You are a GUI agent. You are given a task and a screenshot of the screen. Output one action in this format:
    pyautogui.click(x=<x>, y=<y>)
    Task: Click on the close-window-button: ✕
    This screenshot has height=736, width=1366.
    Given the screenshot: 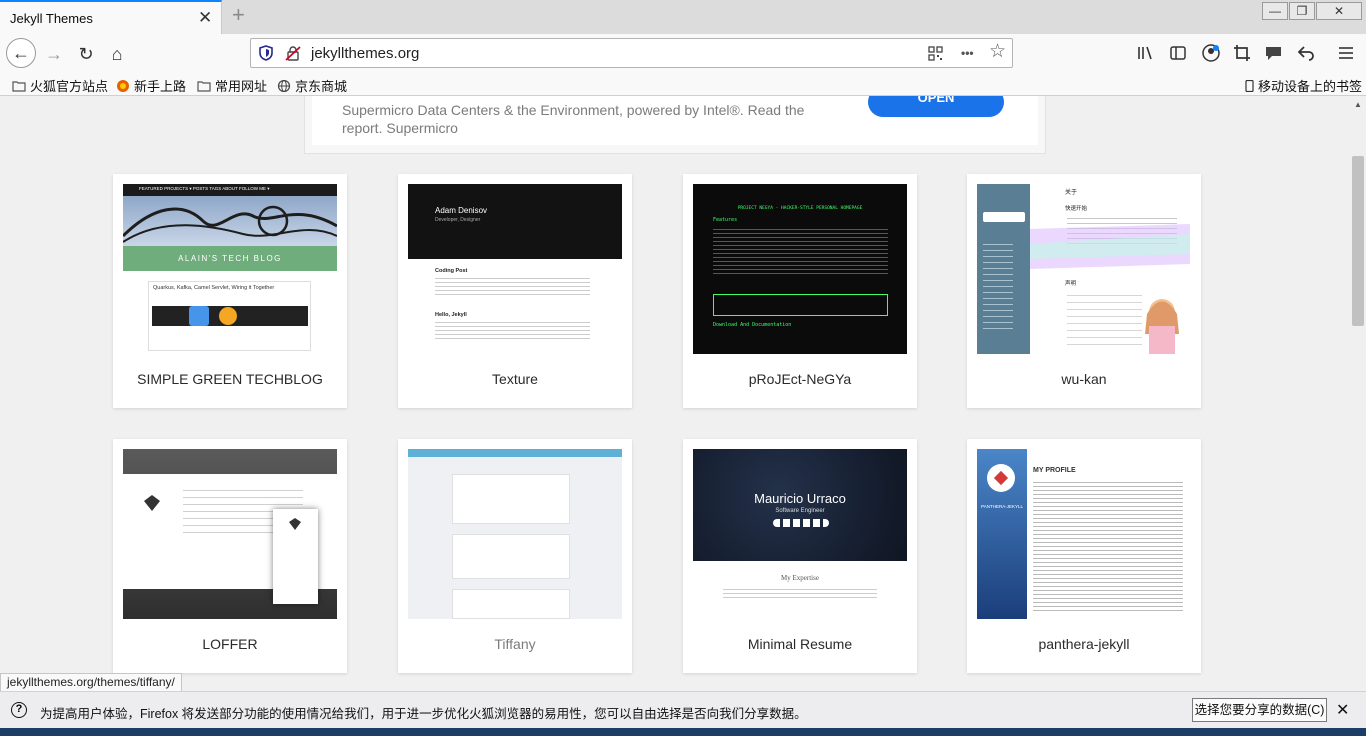 What is the action you would take?
    pyautogui.click(x=1339, y=11)
    